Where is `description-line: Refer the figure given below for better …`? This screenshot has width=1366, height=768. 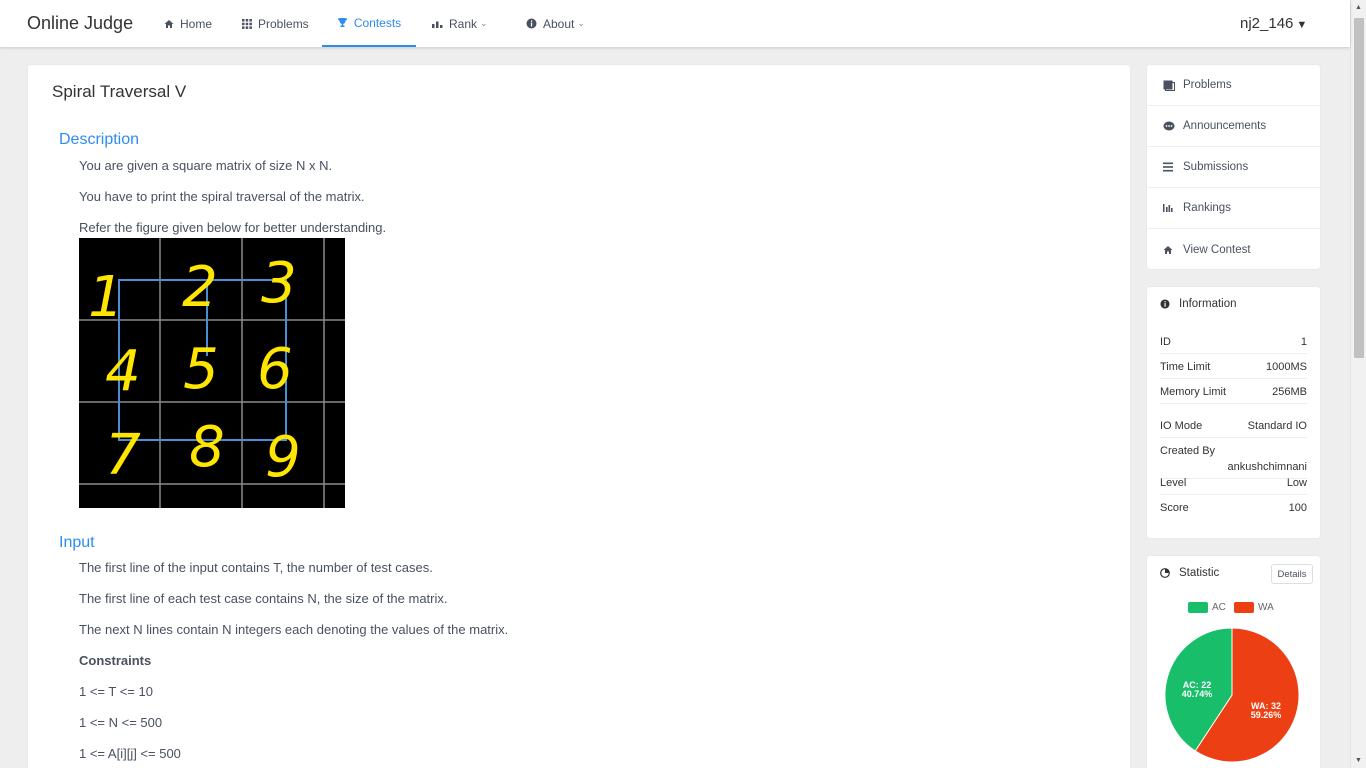 description-line: Refer the figure given below for better … is located at coordinates (233, 227).